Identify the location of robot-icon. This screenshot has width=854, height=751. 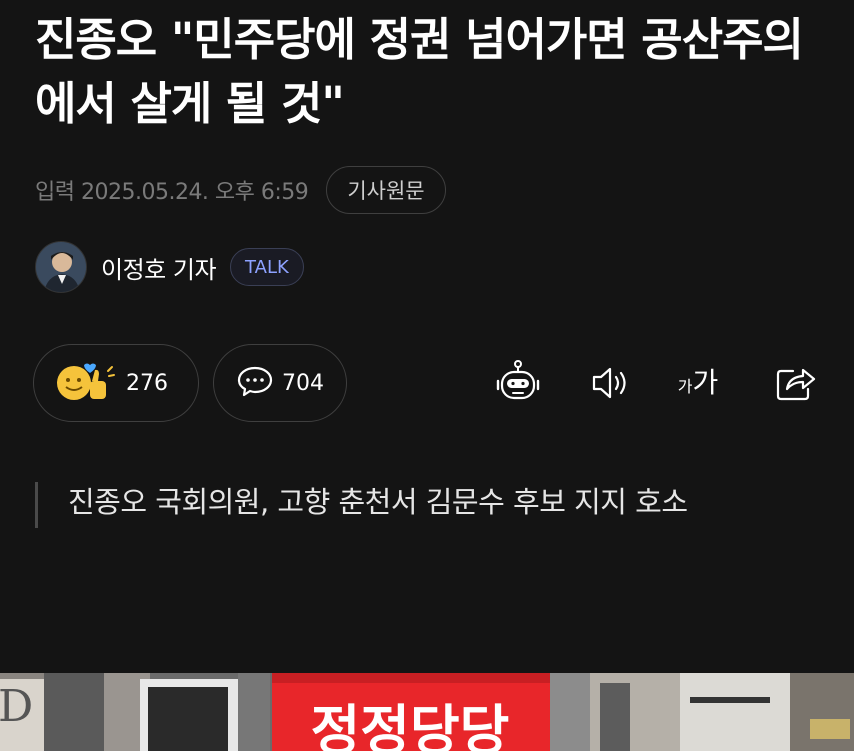
(518, 383).